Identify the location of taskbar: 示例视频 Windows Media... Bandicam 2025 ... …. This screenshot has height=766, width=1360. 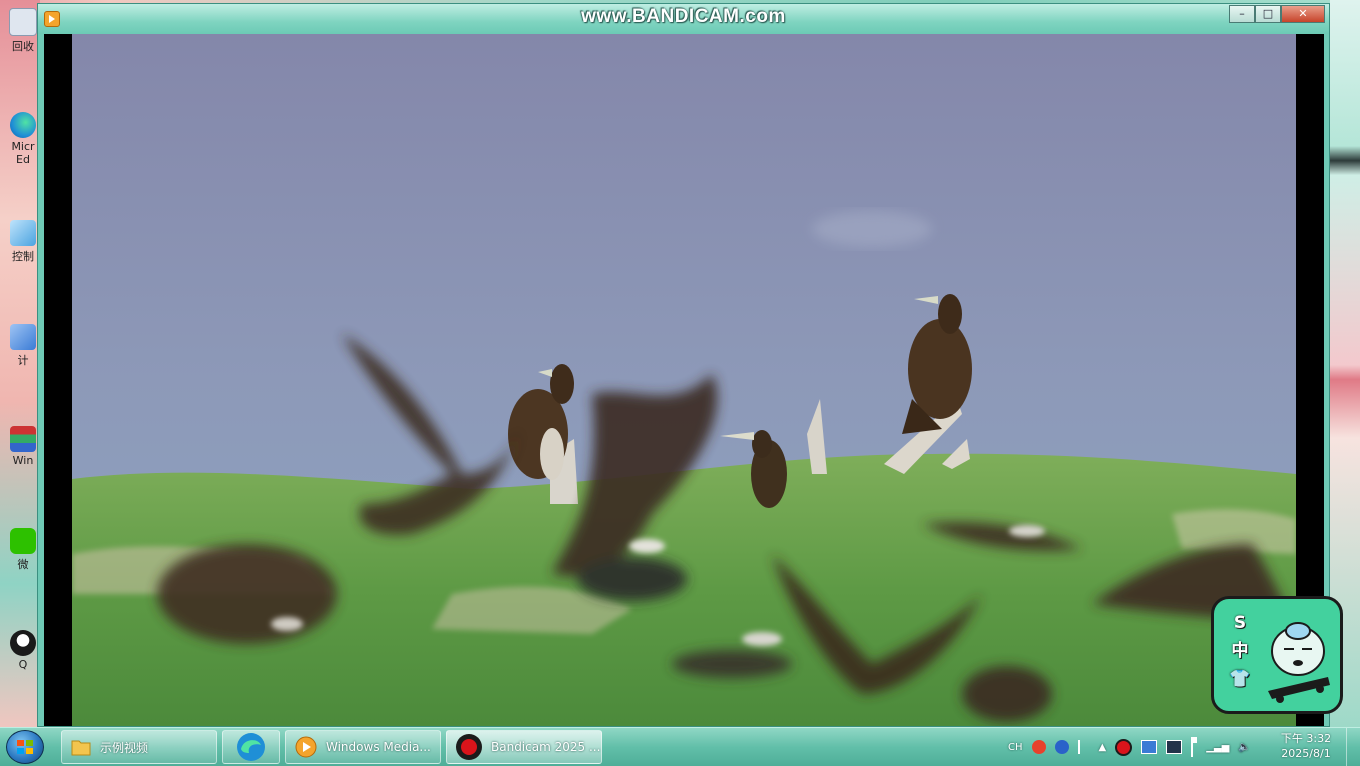
(680, 746).